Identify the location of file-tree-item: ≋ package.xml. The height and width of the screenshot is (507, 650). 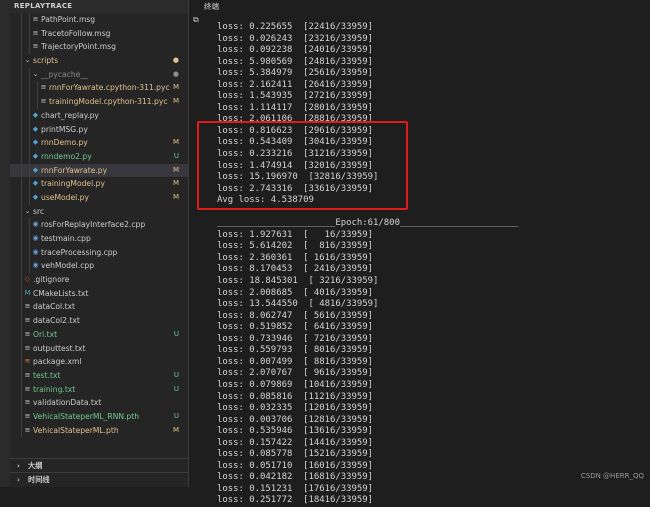
(99, 362).